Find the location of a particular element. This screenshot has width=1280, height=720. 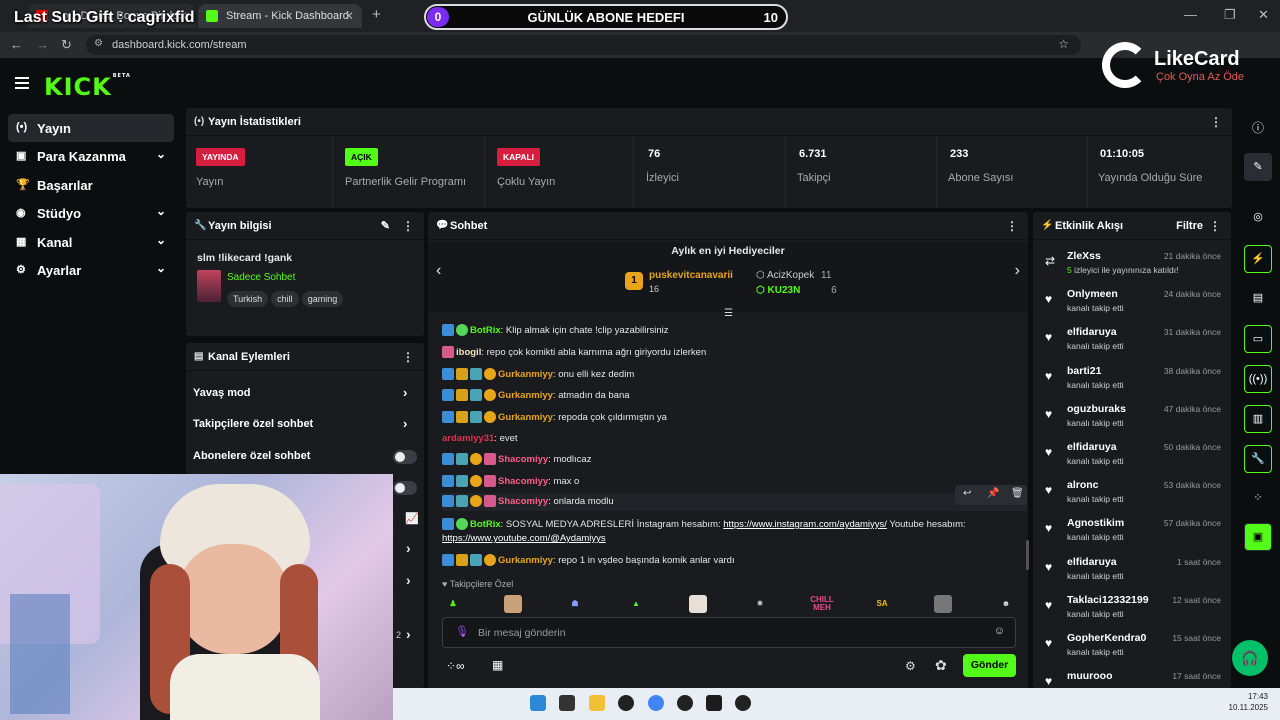

sidebar-item-studyo: ◉ Stüdyo ⌄ is located at coordinates (91, 213).